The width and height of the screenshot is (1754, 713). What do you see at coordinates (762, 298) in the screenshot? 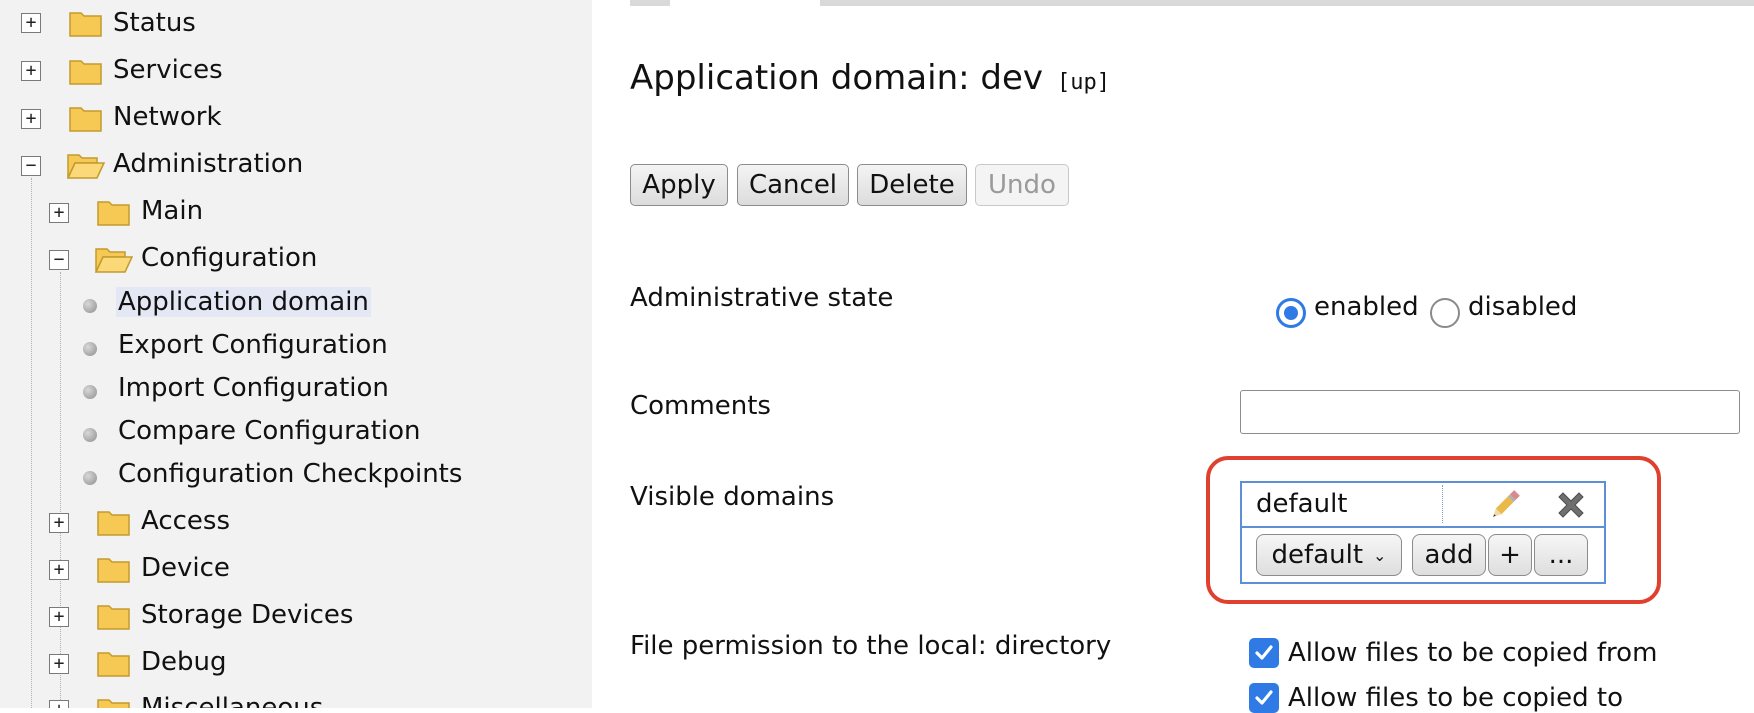
I see `admin-state-label: Administrative state` at bounding box center [762, 298].